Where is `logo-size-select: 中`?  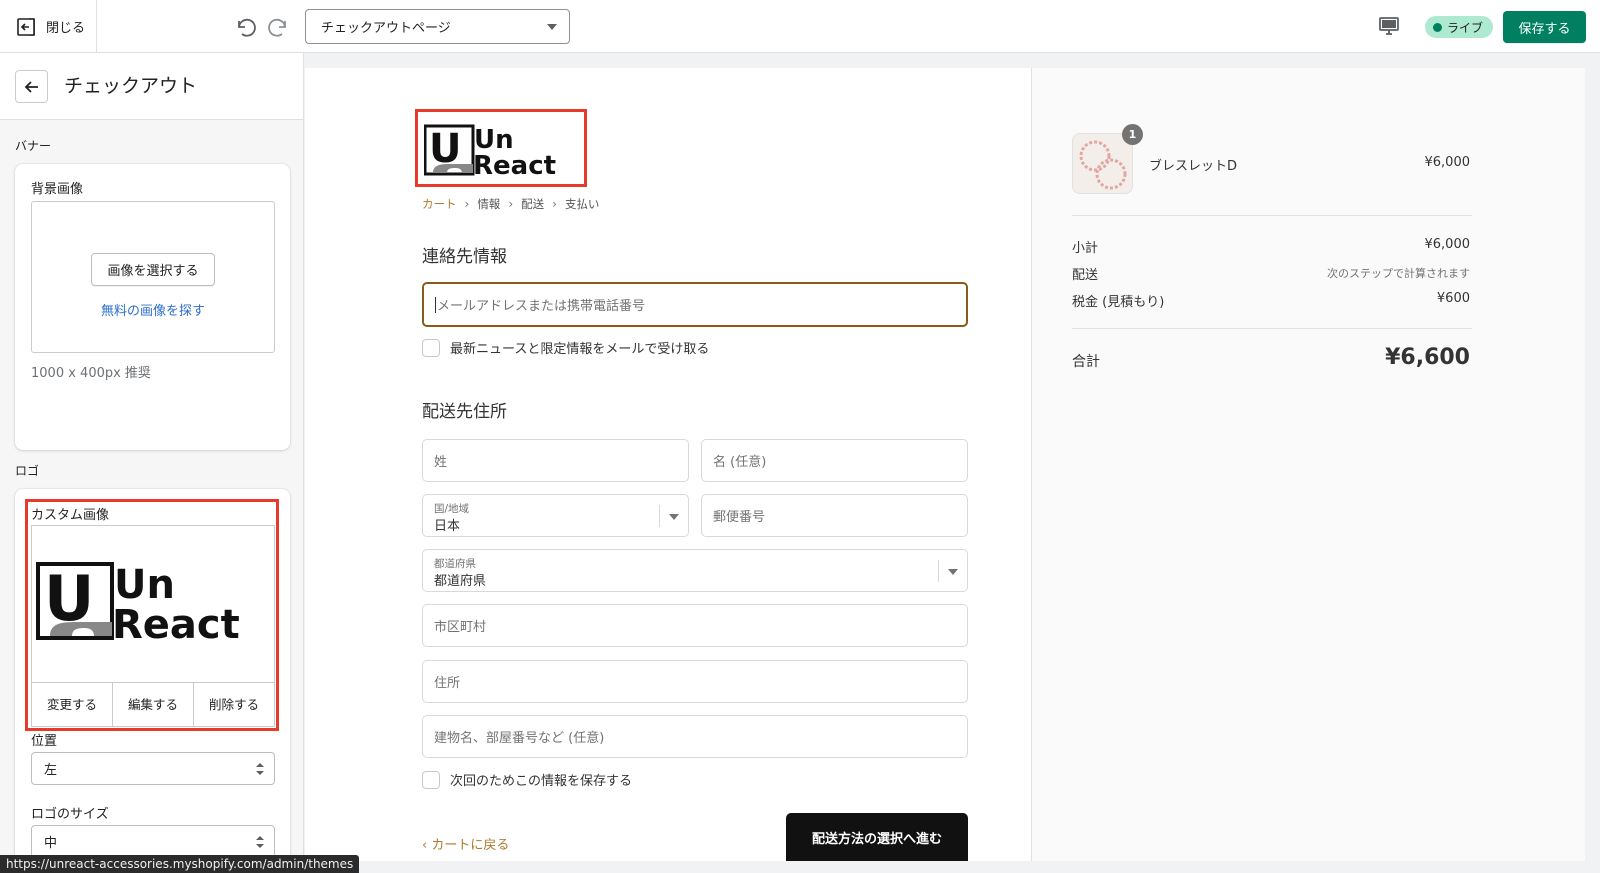
logo-size-select: 中 is located at coordinates (153, 841).